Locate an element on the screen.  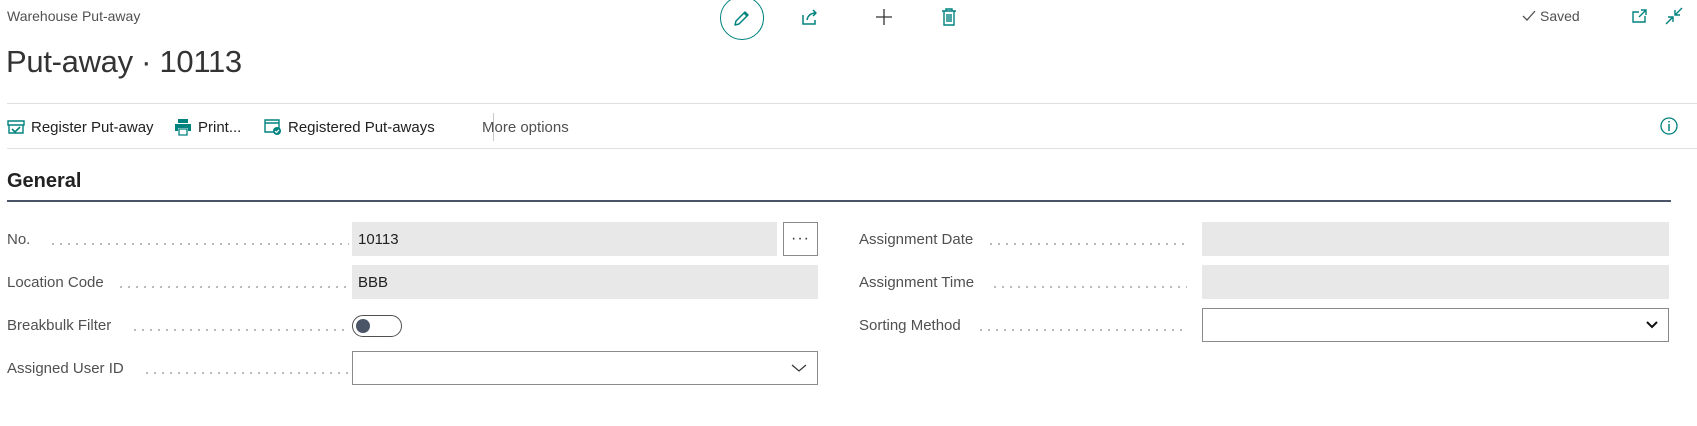
edit-button is located at coordinates (742, 20).